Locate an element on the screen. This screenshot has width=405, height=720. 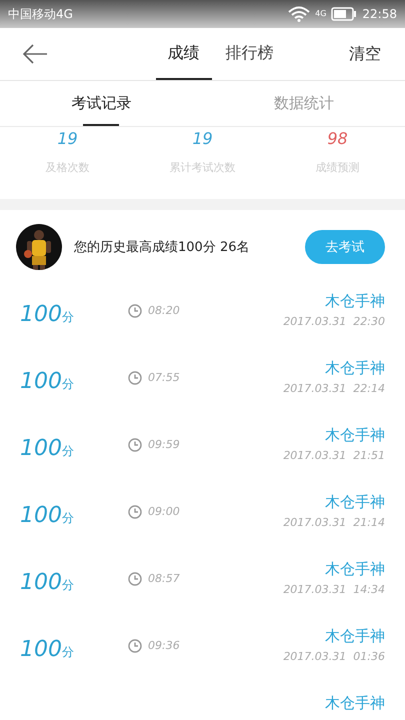
duration-text: 08:20 is located at coordinates (164, 310).